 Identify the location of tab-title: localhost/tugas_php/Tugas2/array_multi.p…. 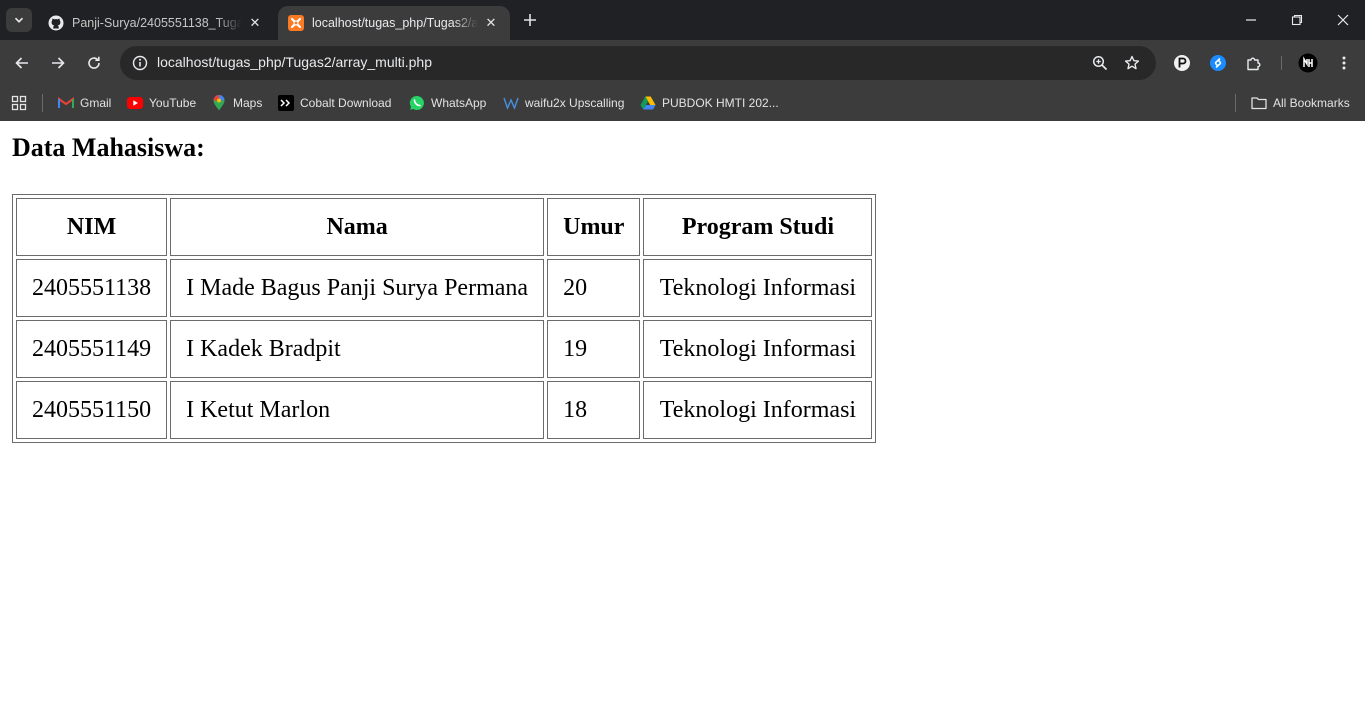
(395, 23).